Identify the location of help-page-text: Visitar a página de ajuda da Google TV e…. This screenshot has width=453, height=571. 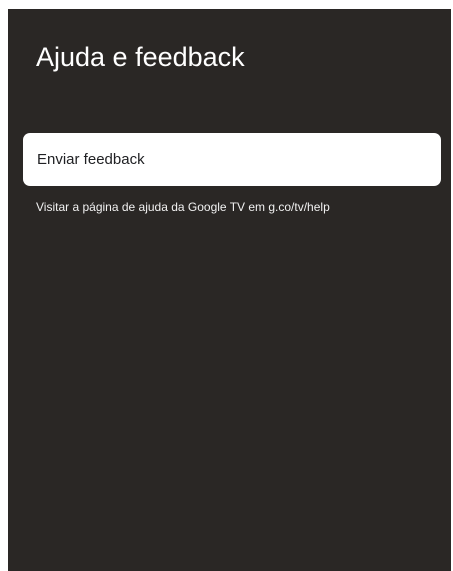
(183, 207).